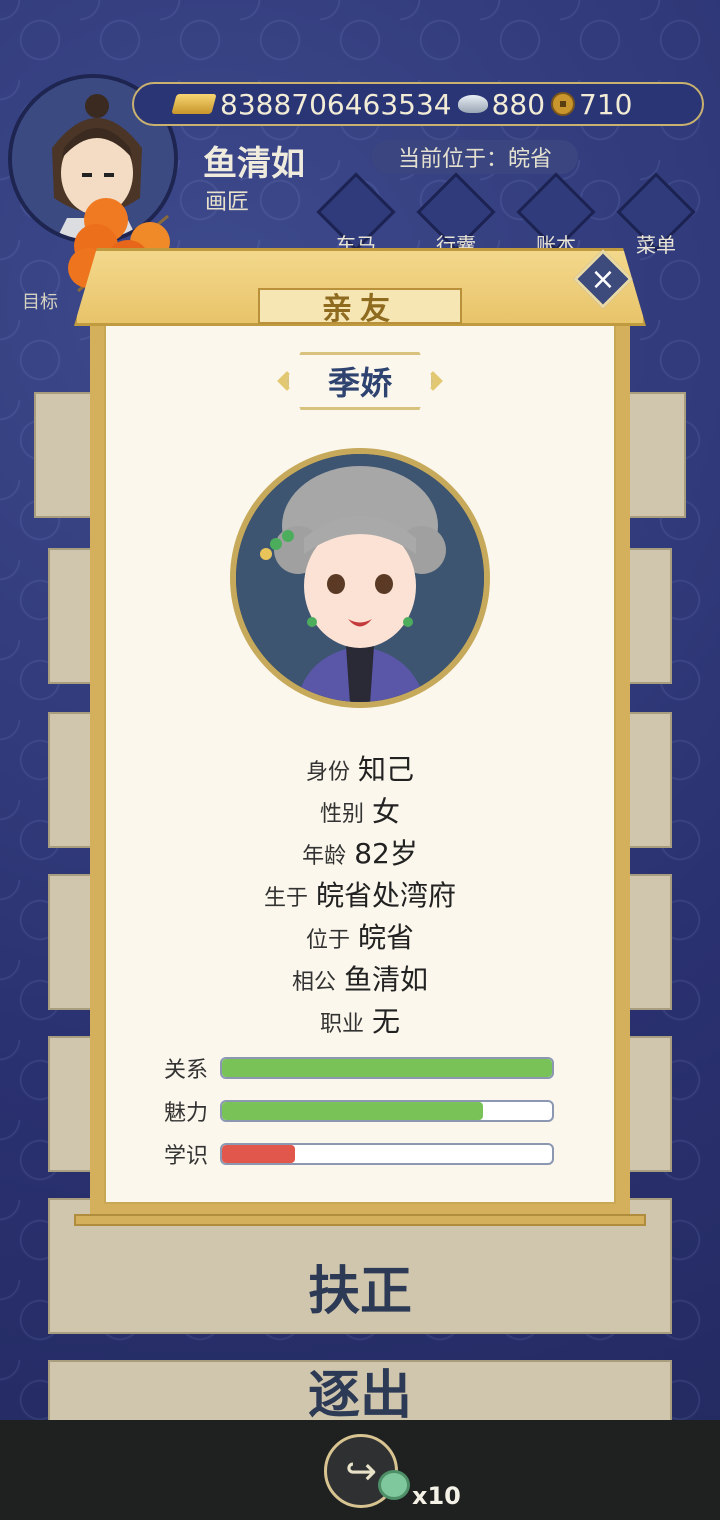 The width and height of the screenshot is (720, 1520). I want to click on info-row-occupation: 职业 无, so click(360, 1021).